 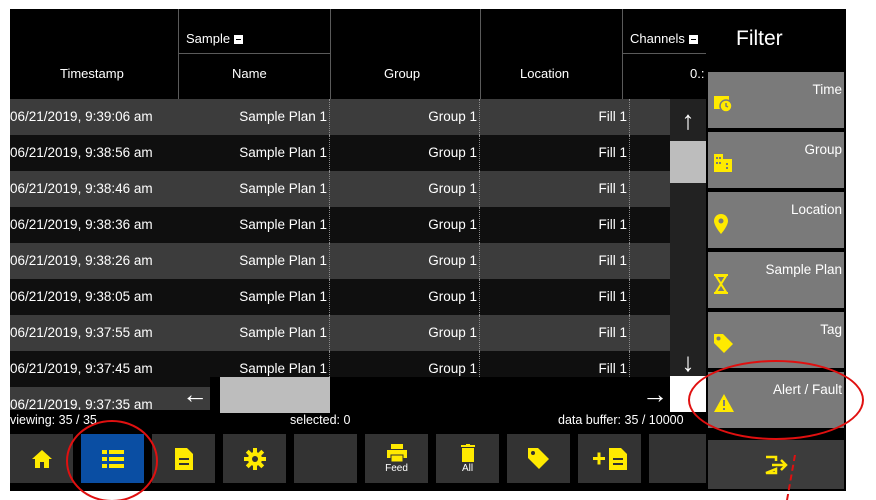 What do you see at coordinates (823, 149) in the screenshot?
I see `filter-group-label: Group` at bounding box center [823, 149].